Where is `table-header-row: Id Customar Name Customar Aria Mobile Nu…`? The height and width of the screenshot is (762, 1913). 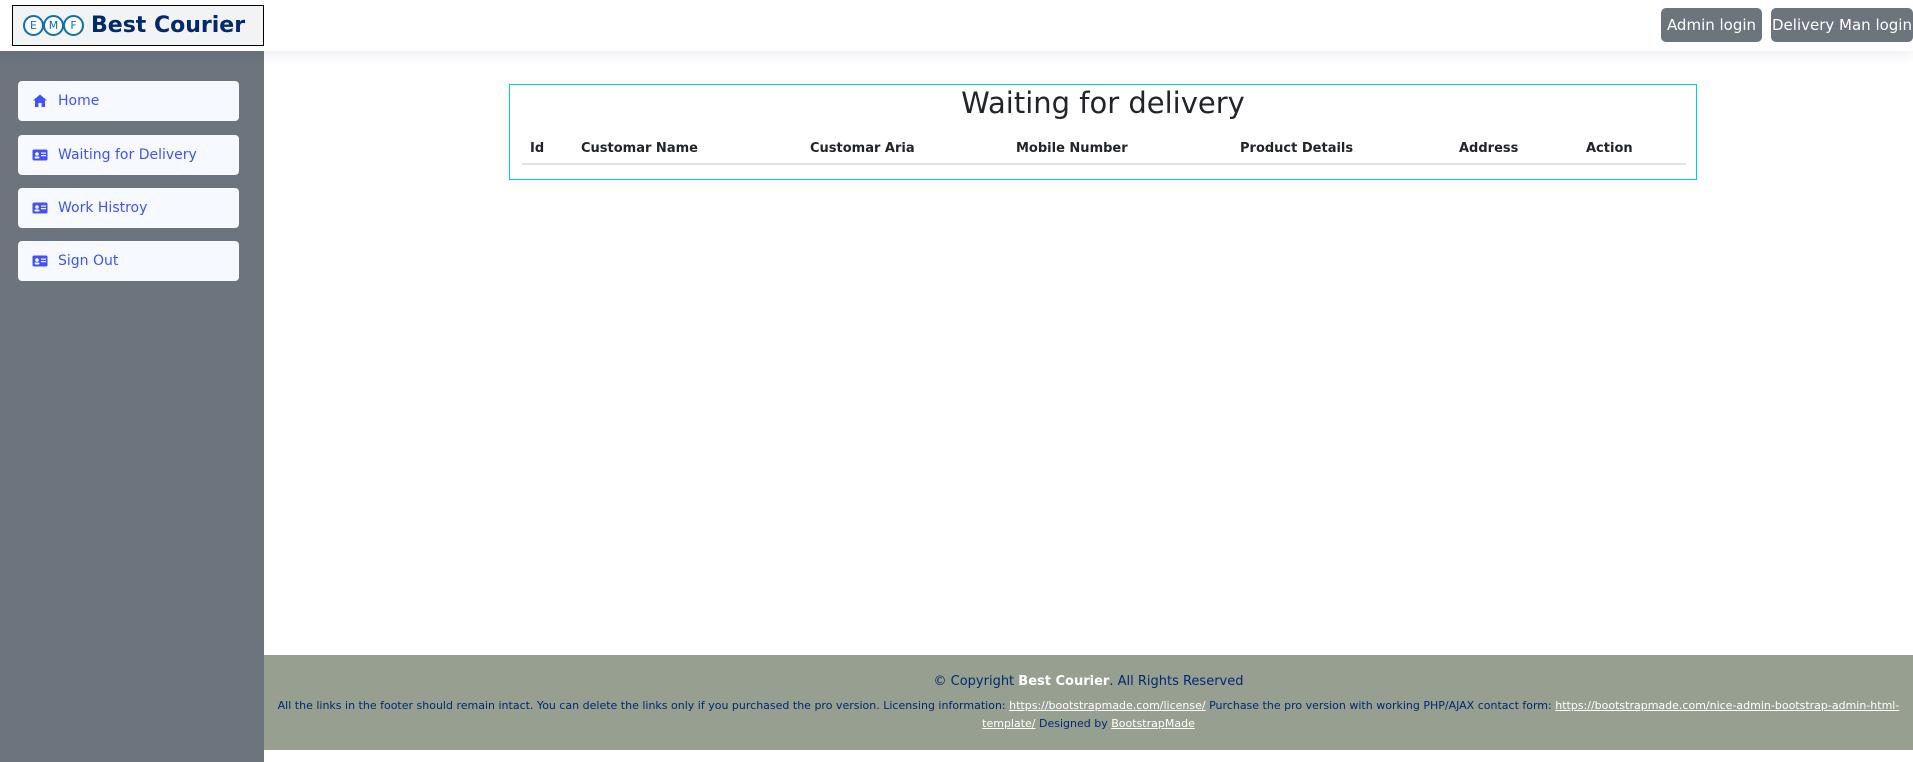
table-header-row: Id Customar Name Customar Aria Mobile Nu… is located at coordinates (1104, 149).